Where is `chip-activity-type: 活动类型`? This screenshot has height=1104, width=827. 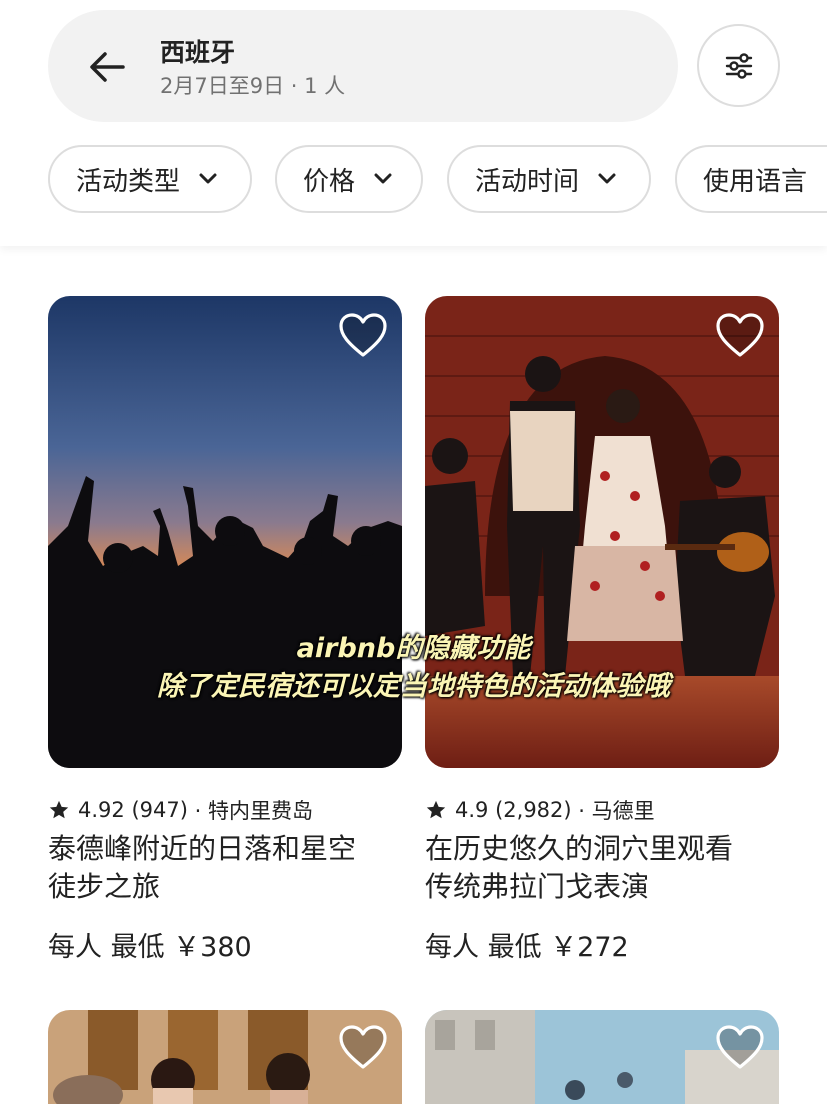 chip-activity-type: 活动类型 is located at coordinates (150, 179).